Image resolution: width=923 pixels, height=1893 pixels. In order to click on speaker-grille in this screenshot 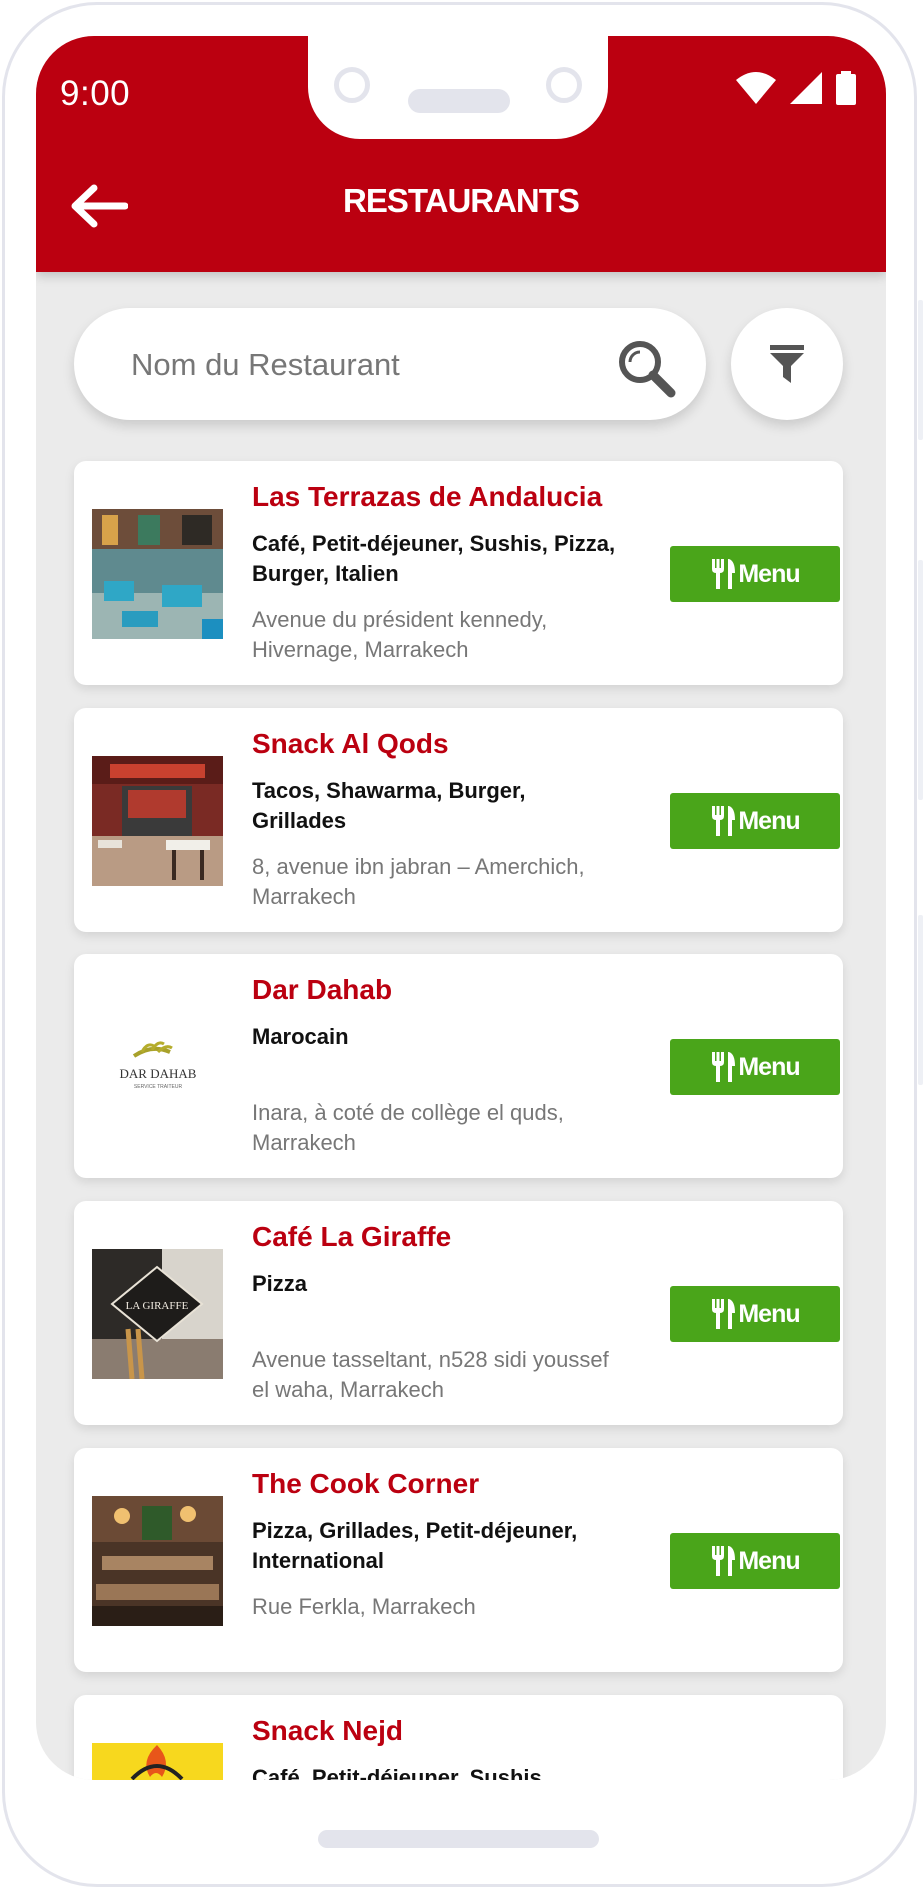, I will do `click(459, 101)`.